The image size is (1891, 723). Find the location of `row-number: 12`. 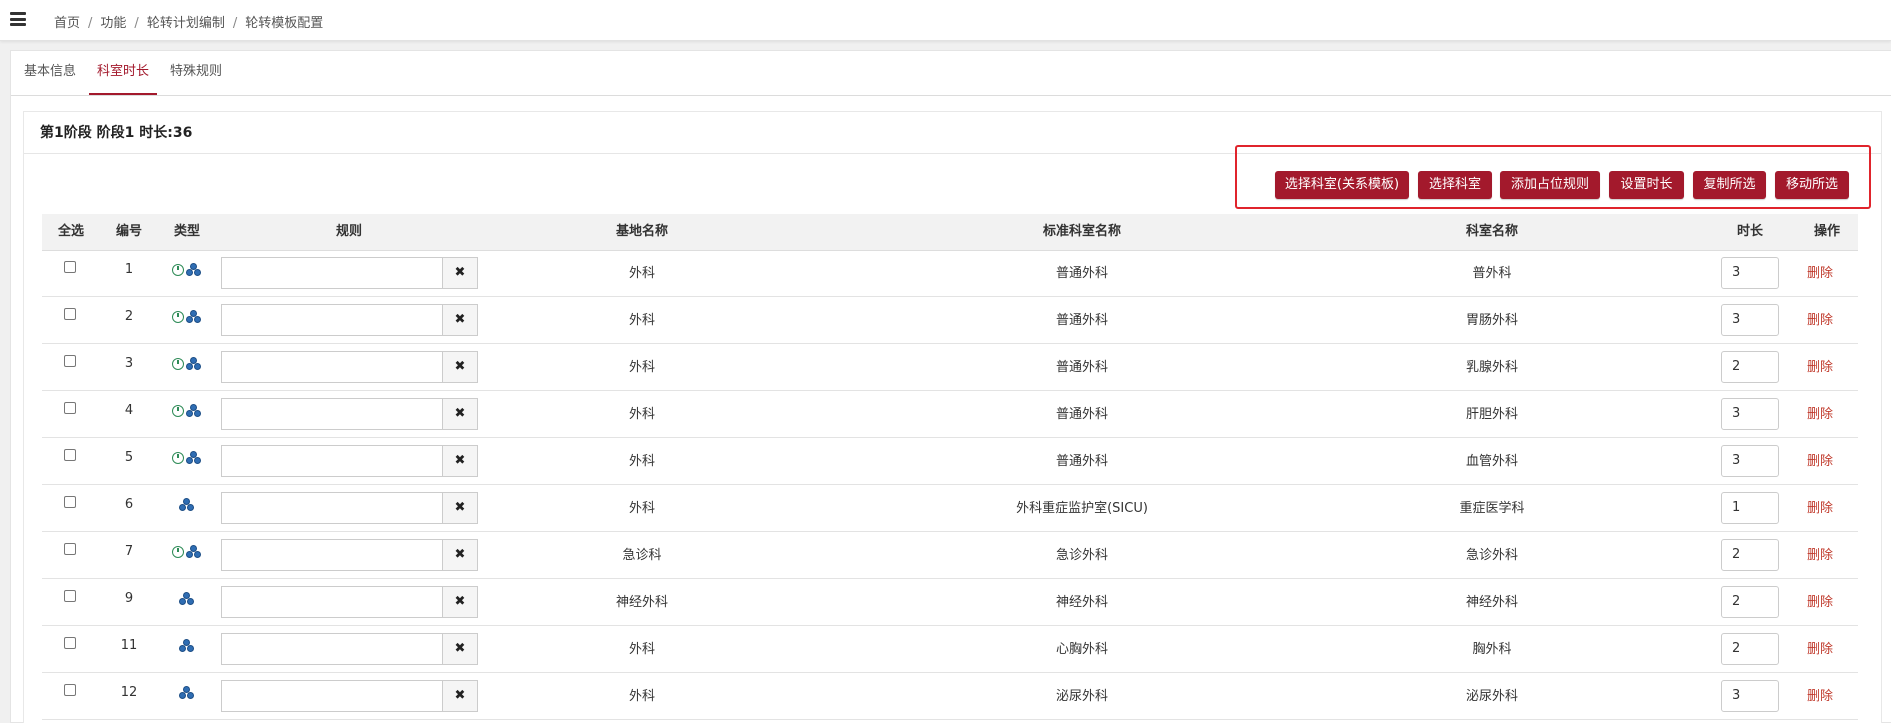

row-number: 12 is located at coordinates (129, 692).